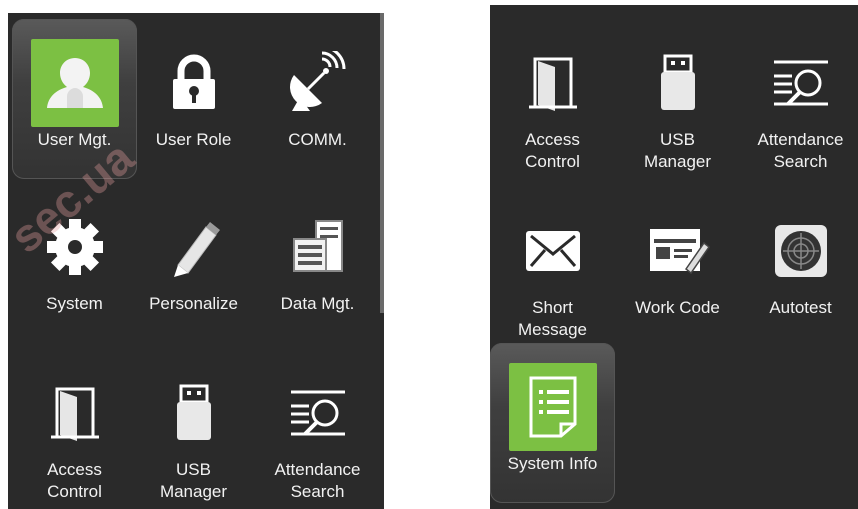 The image size is (858, 509). I want to click on menu-item-label: Autotest, so click(800, 307).